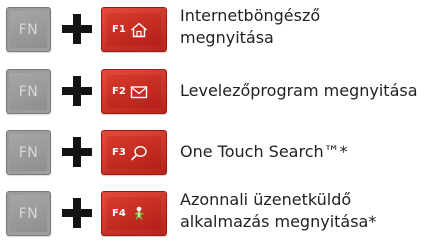 The height and width of the screenshot is (242, 436). I want to click on envelope-icon, so click(138, 91).